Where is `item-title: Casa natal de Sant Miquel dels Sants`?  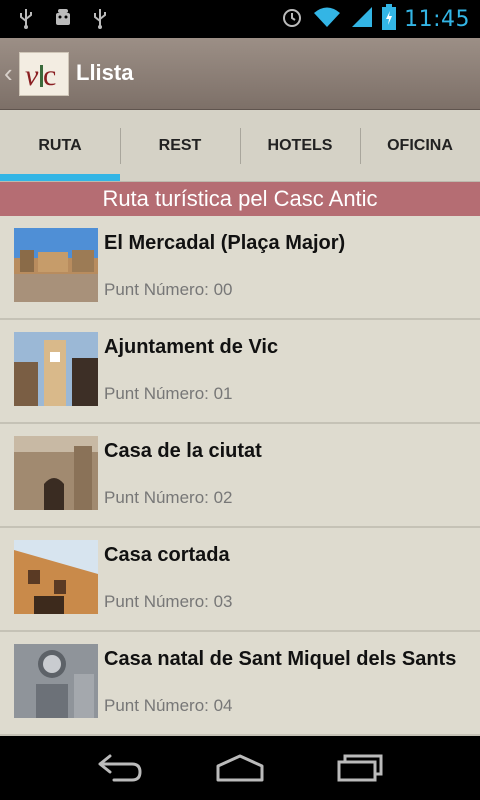
item-title: Casa natal de Sant Miquel dels Sants is located at coordinates (280, 659).